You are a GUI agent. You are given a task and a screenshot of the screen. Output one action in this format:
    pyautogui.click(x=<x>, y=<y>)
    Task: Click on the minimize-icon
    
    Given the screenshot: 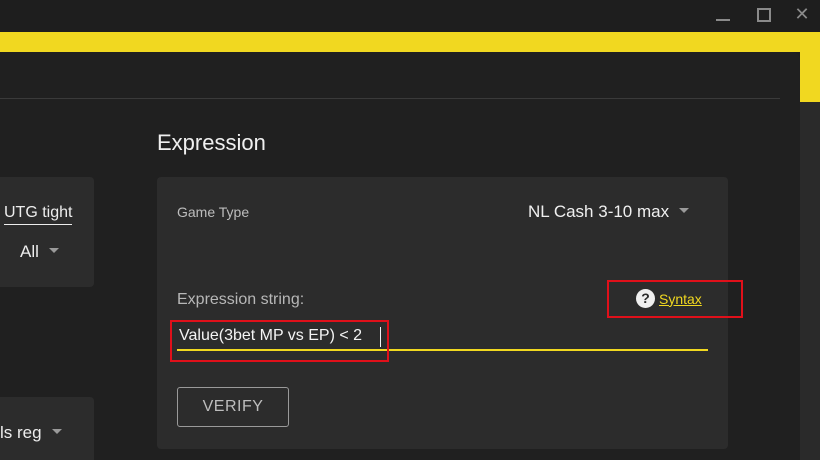 What is the action you would take?
    pyautogui.click(x=724, y=15)
    